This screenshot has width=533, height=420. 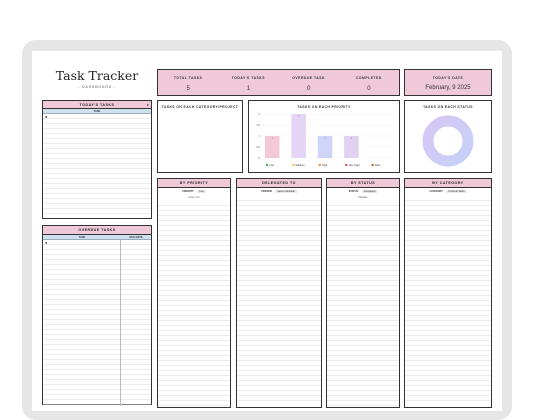 I want to click on overdue-tasks-title: OVERDUE TASKS, so click(x=97, y=230).